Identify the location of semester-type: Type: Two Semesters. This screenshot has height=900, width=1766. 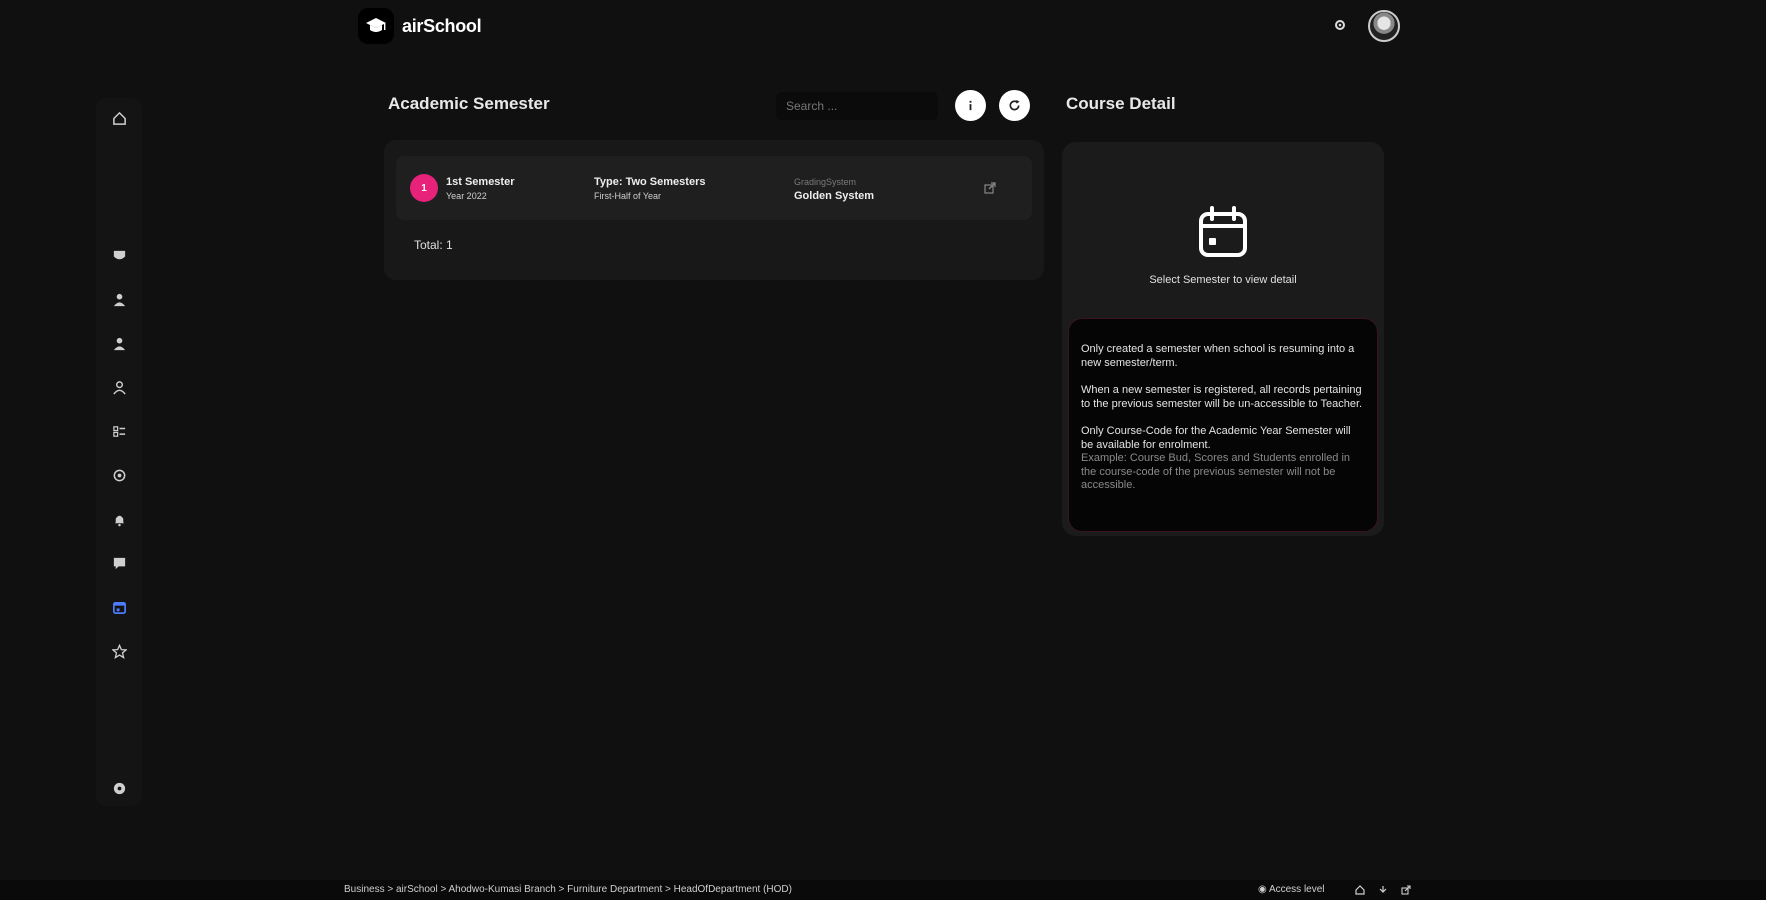
(650, 182).